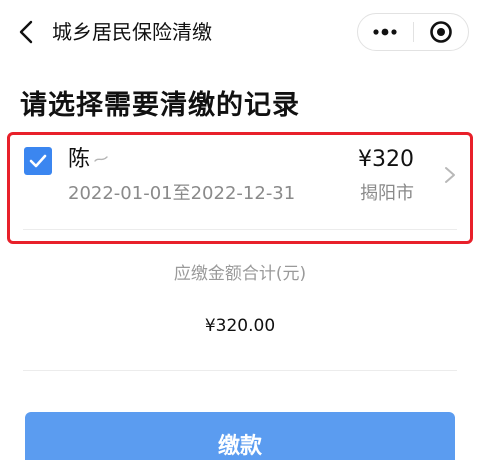  I want to click on checkmark-icon, so click(38, 161).